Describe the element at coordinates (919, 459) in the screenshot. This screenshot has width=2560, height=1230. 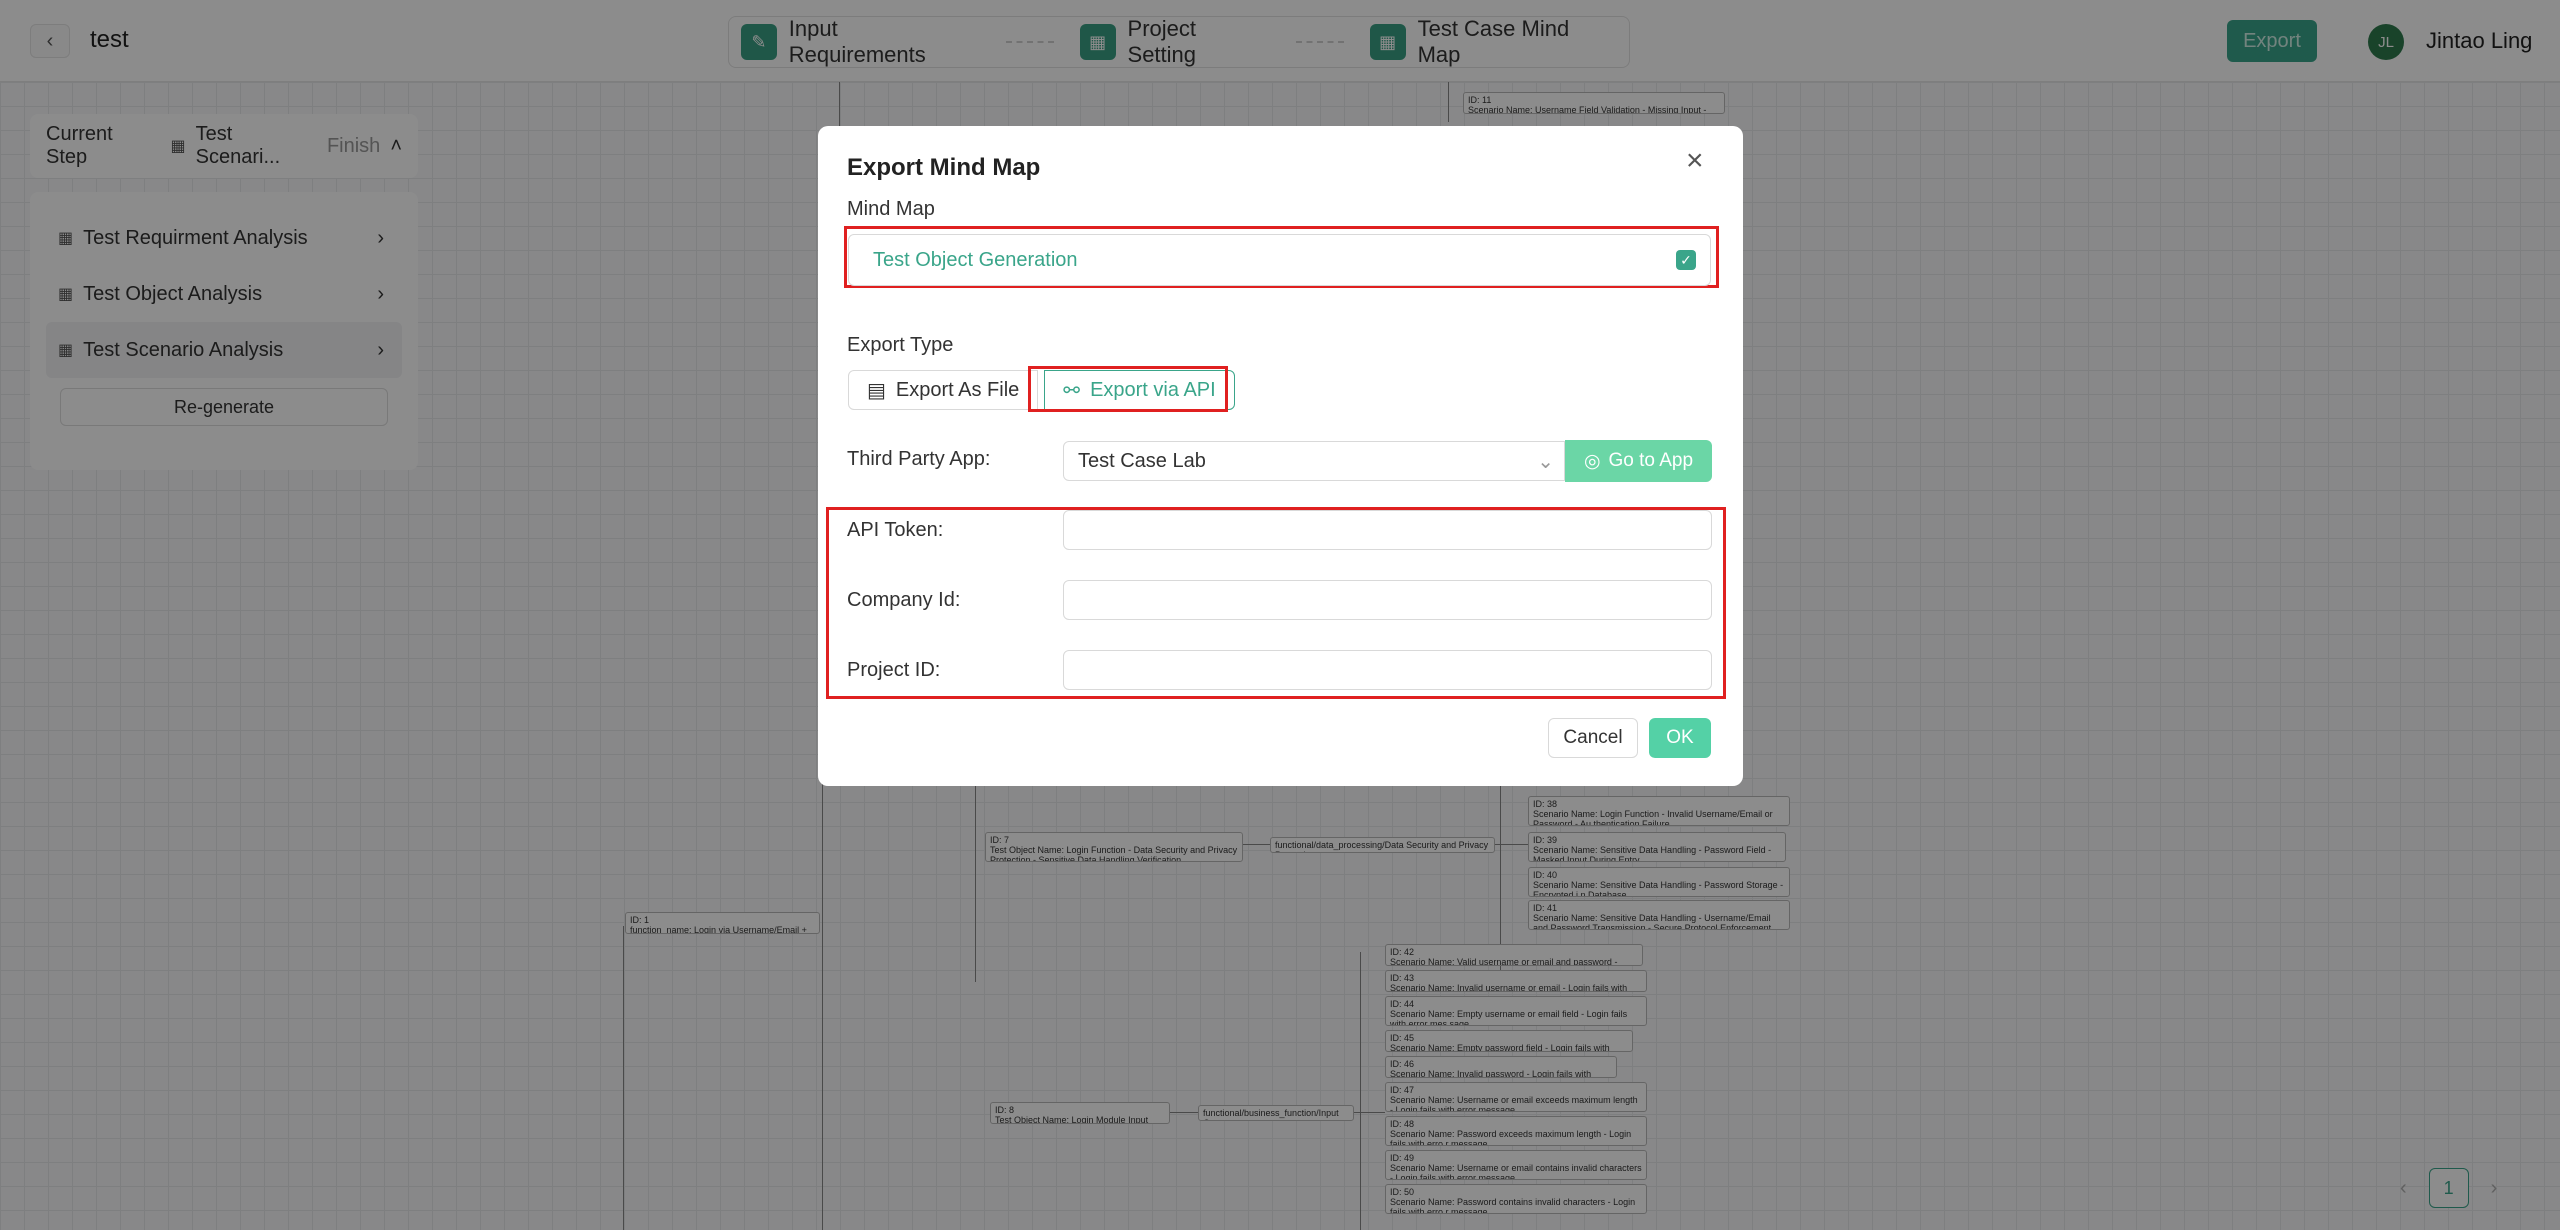
I see `third-party-app-label: Third Party App:` at that location.